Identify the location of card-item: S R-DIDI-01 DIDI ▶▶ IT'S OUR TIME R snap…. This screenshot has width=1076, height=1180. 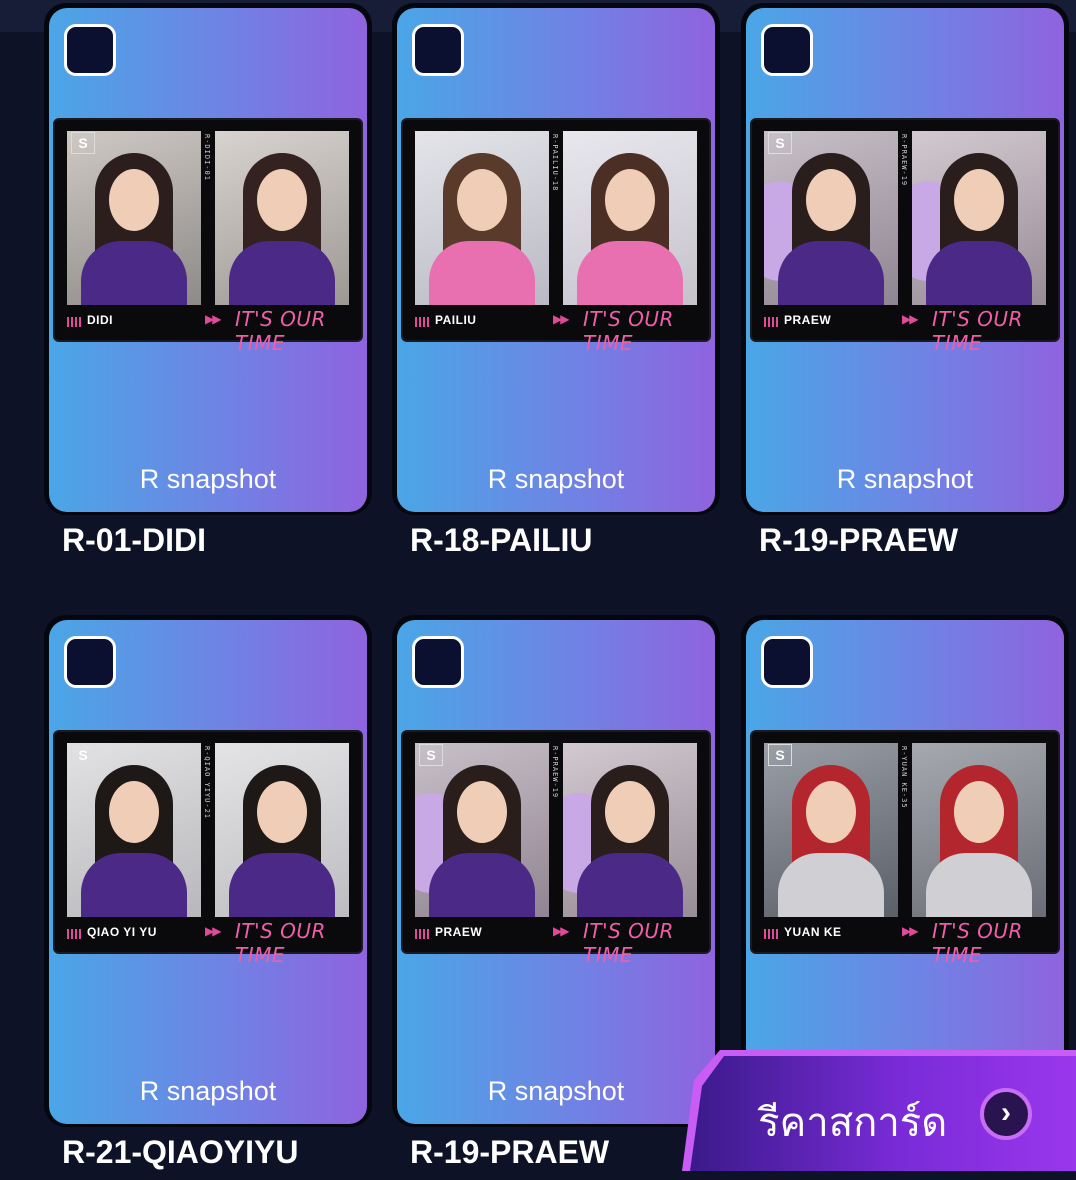
(211, 285).